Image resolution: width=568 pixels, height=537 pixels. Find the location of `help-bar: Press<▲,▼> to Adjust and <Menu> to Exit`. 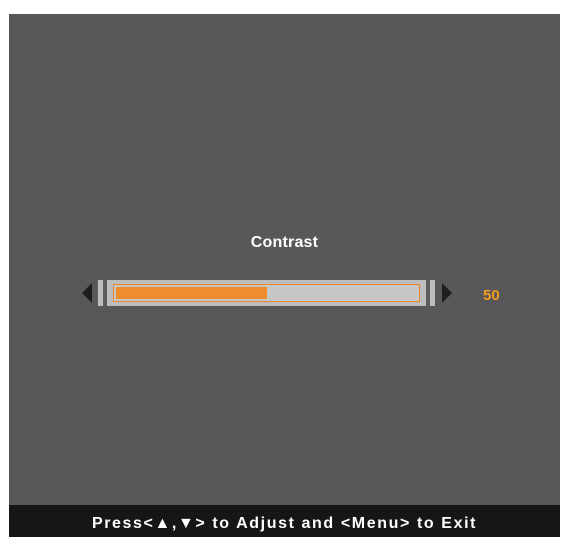

help-bar: Press<▲,▼> to Adjust and <Menu> to Exit is located at coordinates (284, 521).